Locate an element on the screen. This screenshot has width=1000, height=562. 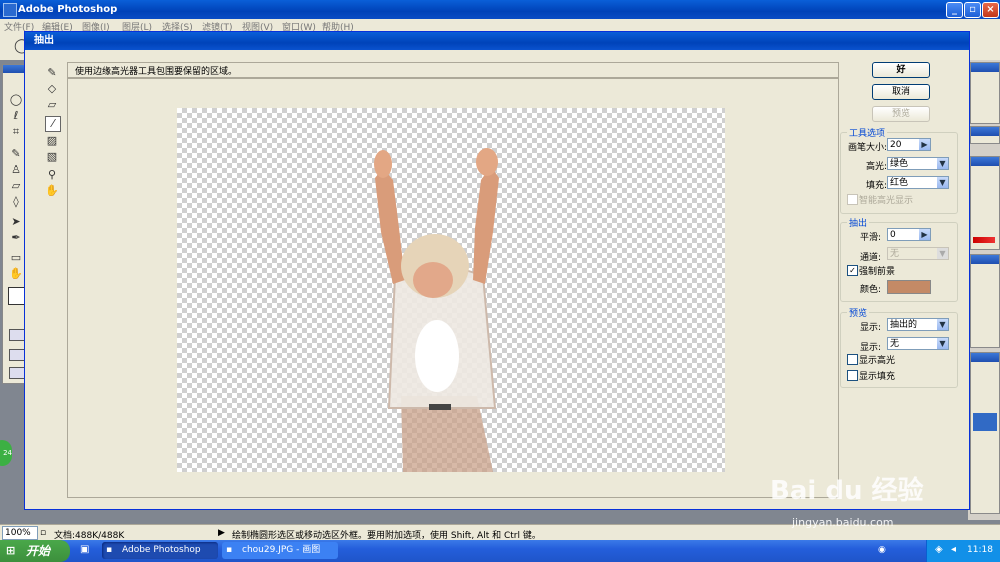
show-desktop-icon: ▣ is located at coordinates (84, 549).